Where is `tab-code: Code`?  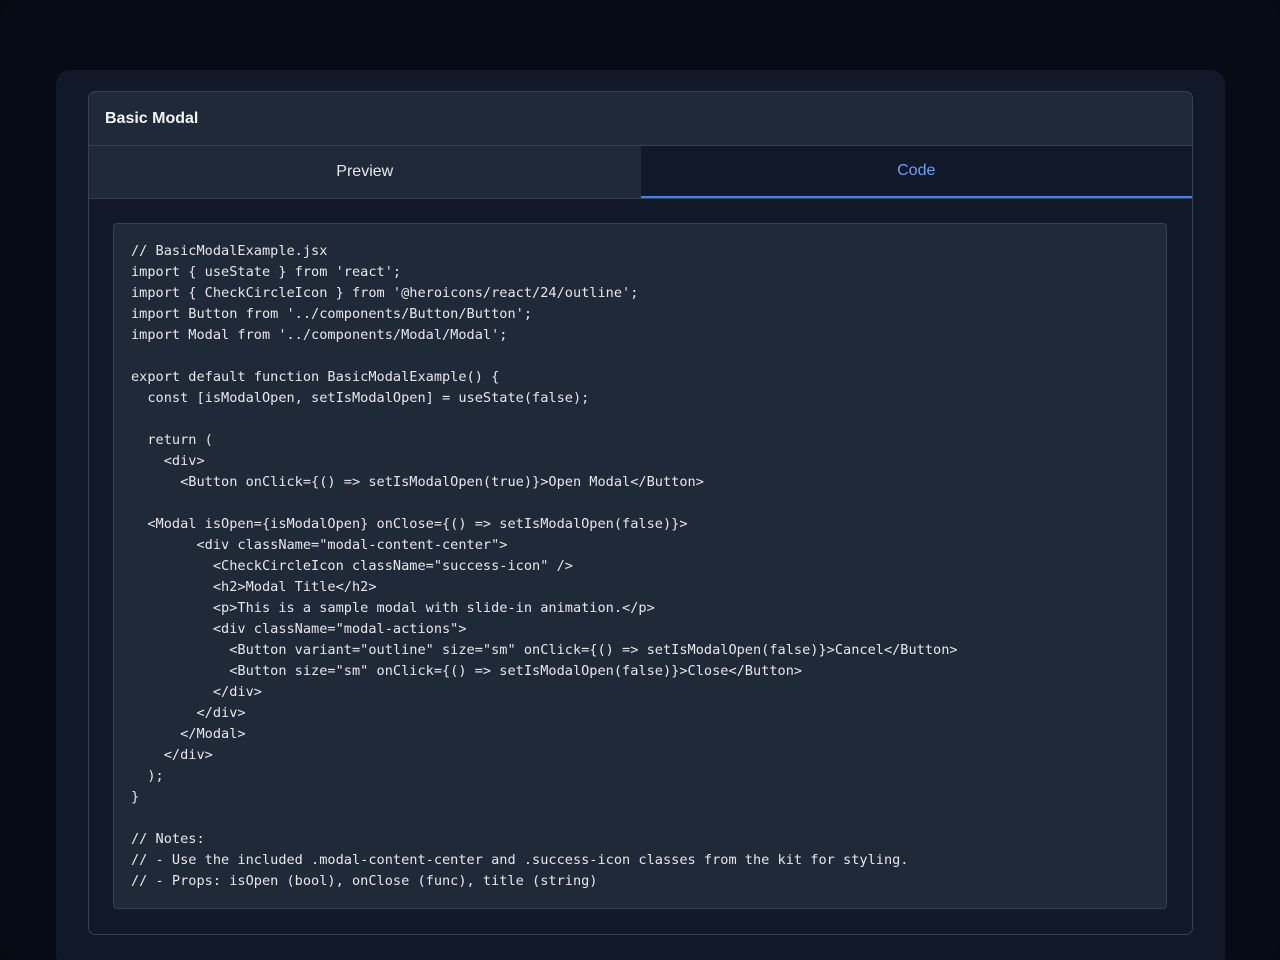
tab-code: Code is located at coordinates (916, 172).